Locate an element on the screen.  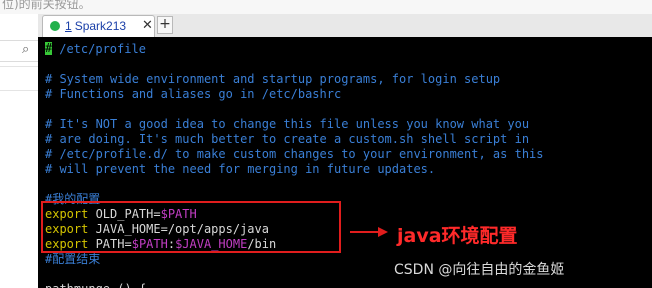
close-tab-icon: ✕ is located at coordinates (147, 25).